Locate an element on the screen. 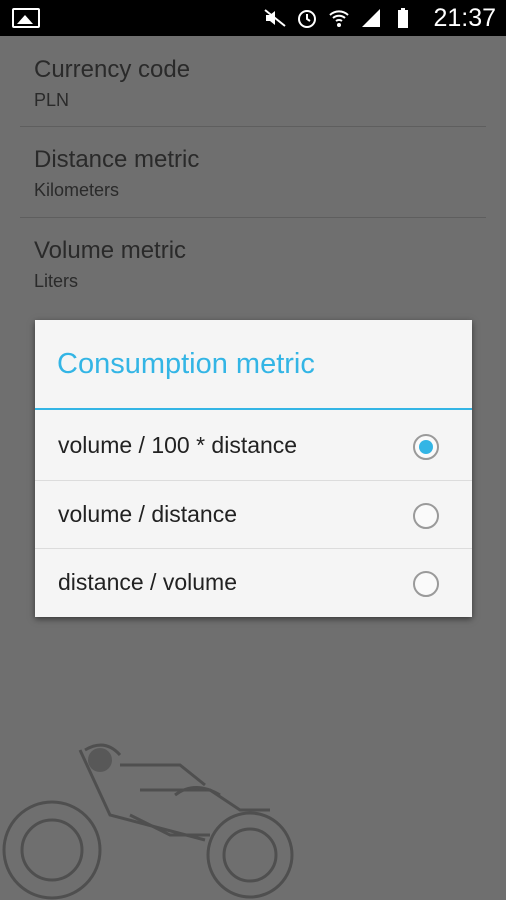 This screenshot has height=900, width=506. status-icons is located at coordinates (339, 18).